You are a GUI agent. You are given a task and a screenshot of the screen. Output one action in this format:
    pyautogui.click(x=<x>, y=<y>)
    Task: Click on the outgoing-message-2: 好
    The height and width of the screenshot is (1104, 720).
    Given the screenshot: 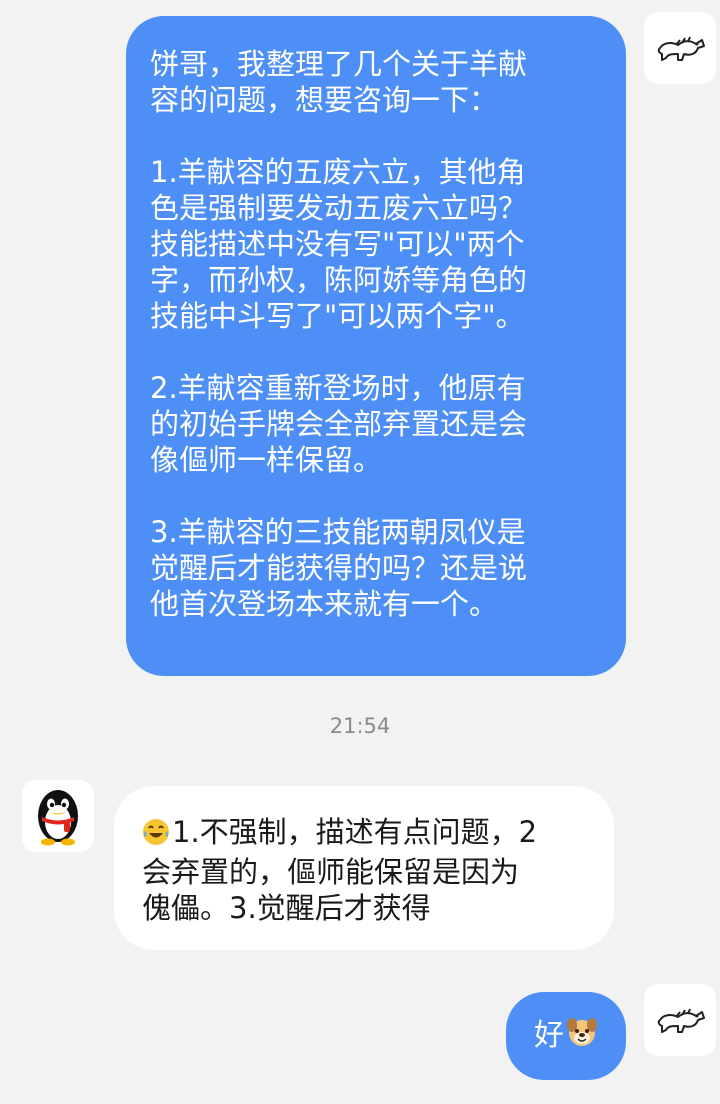 What is the action you would take?
    pyautogui.click(x=566, y=1036)
    